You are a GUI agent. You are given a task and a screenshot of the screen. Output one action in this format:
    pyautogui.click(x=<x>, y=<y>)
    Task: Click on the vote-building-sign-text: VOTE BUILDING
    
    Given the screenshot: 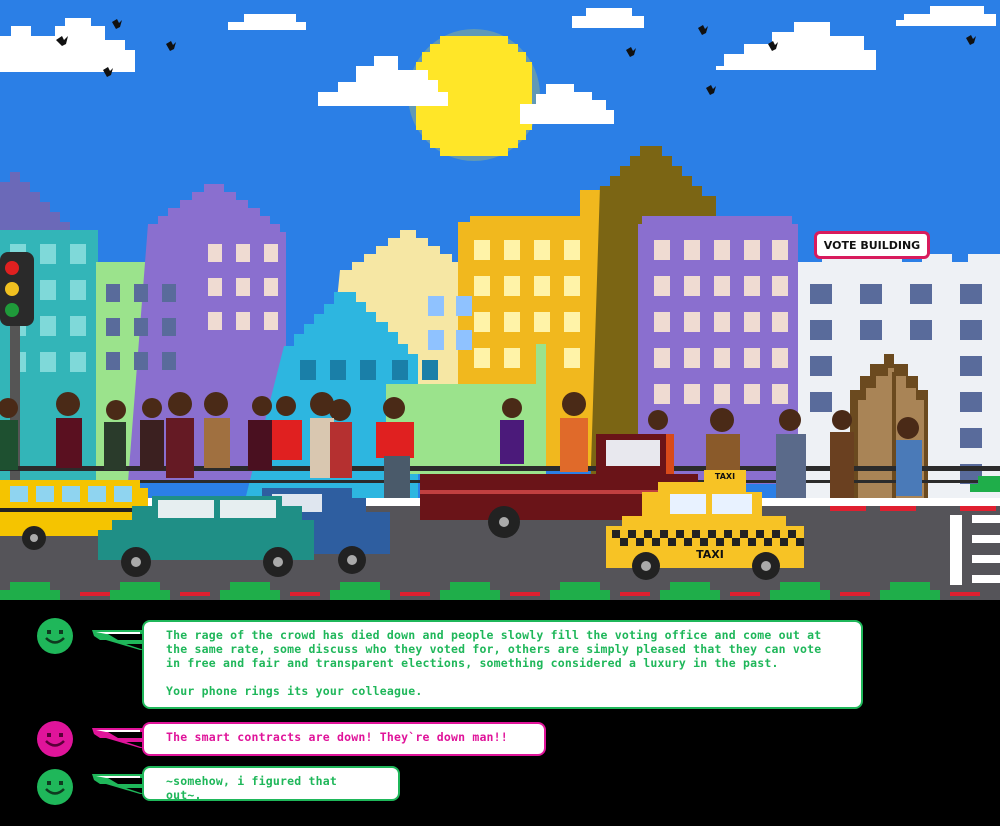 What is the action you would take?
    pyautogui.click(x=872, y=245)
    